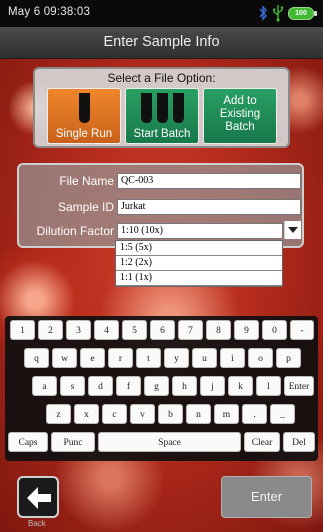 Image resolution: width=323 pixels, height=532 pixels. I want to click on key: e, so click(92, 358).